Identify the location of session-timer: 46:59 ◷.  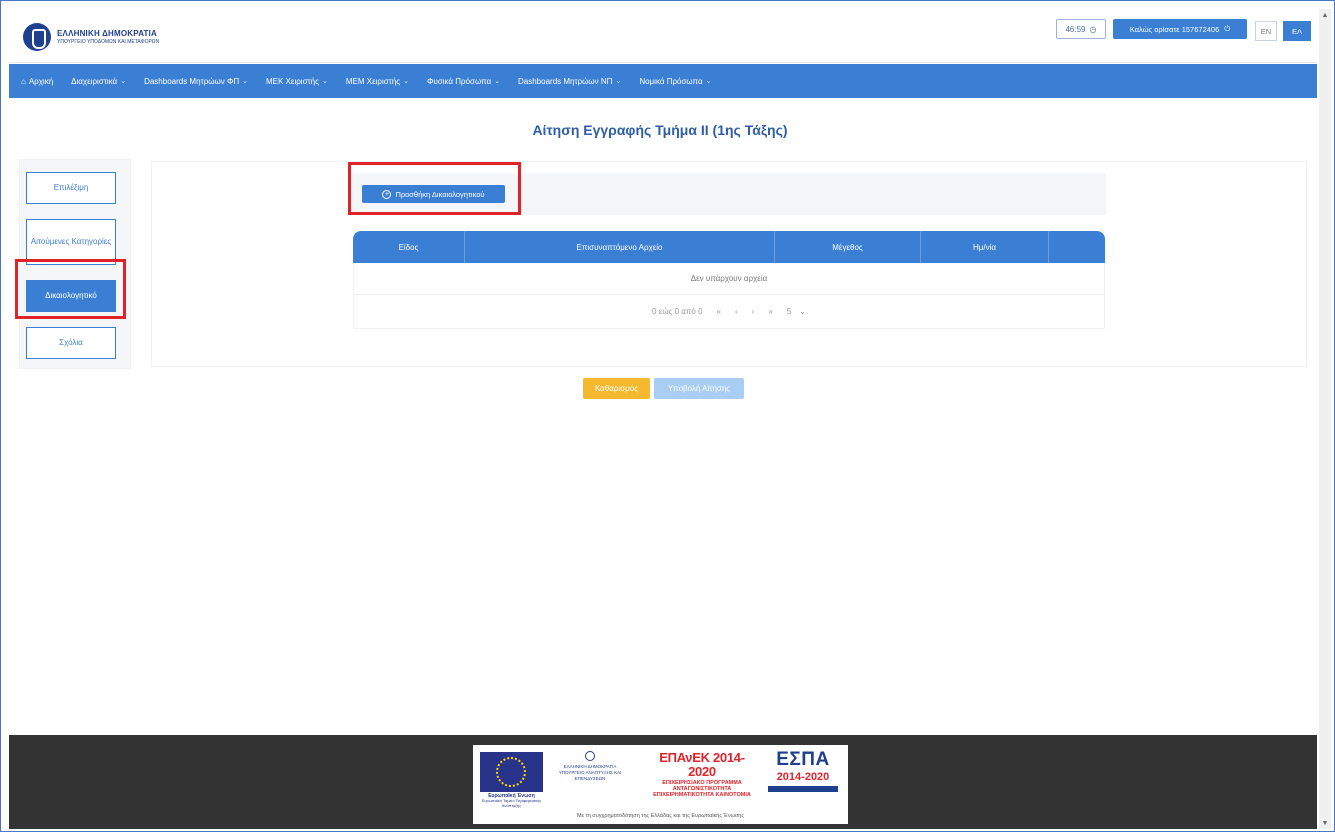
(1081, 29).